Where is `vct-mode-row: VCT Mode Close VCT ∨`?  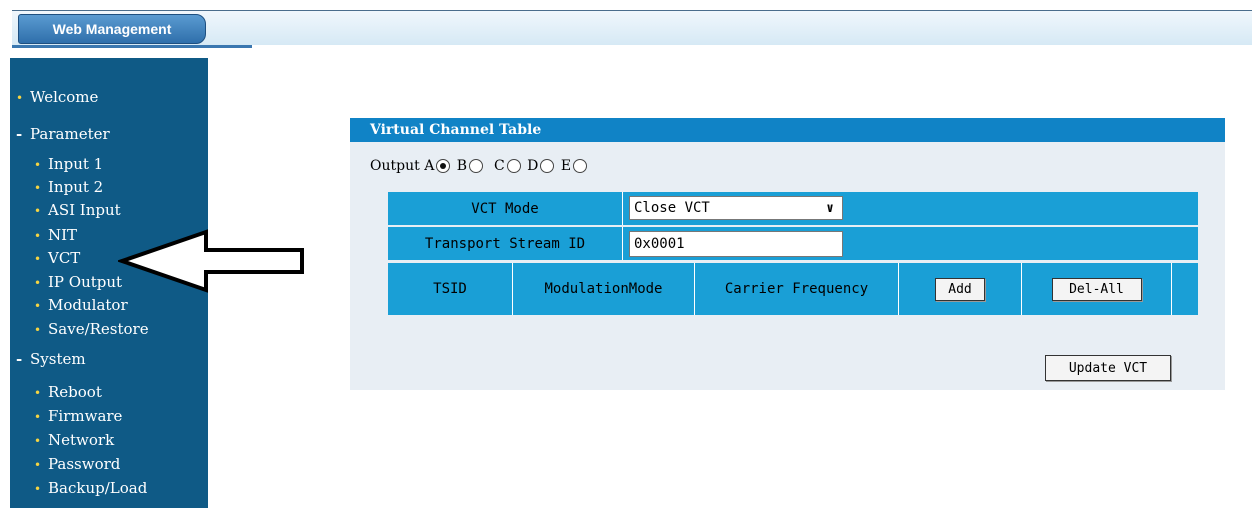
vct-mode-row: VCT Mode Close VCT ∨ is located at coordinates (793, 208).